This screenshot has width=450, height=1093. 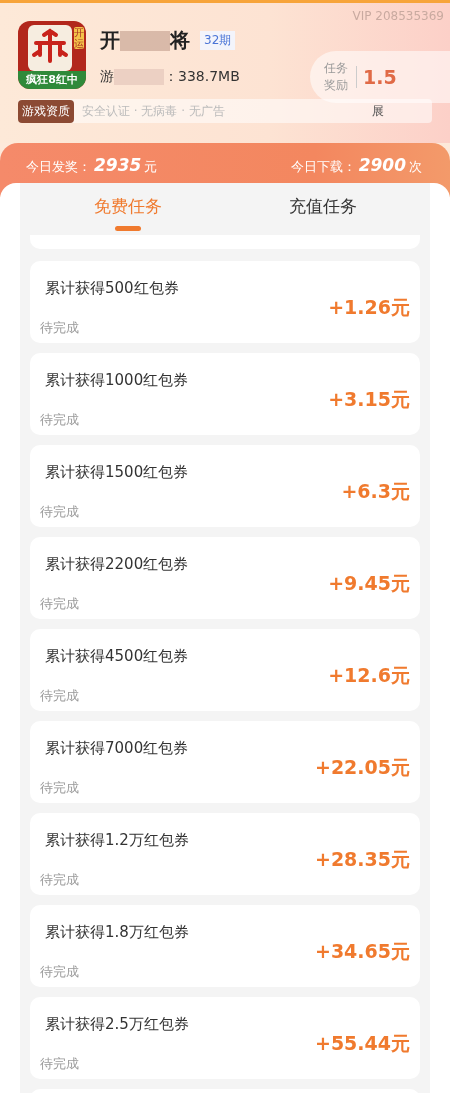 What do you see at coordinates (154, 111) in the screenshot?
I see `quality-text: 安全认证 · 无病毒 · 无广告` at bounding box center [154, 111].